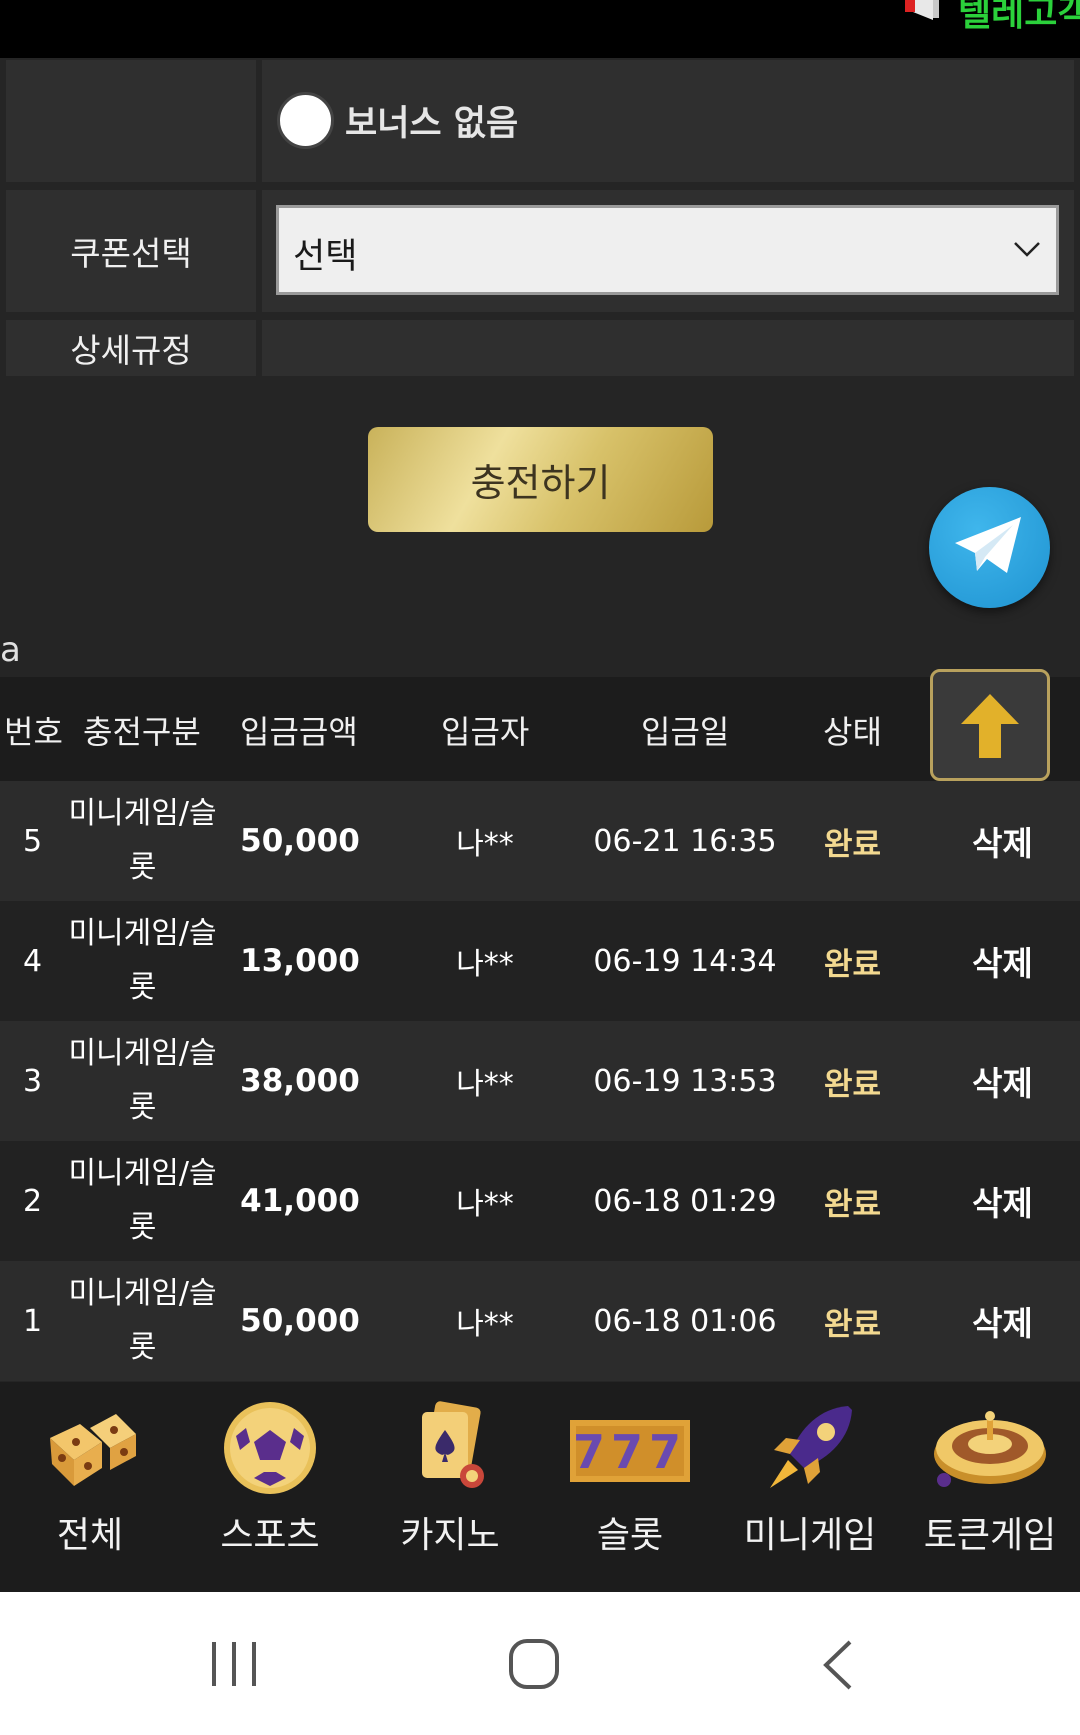  What do you see at coordinates (93, 1450) in the screenshot?
I see `dice-icon` at bounding box center [93, 1450].